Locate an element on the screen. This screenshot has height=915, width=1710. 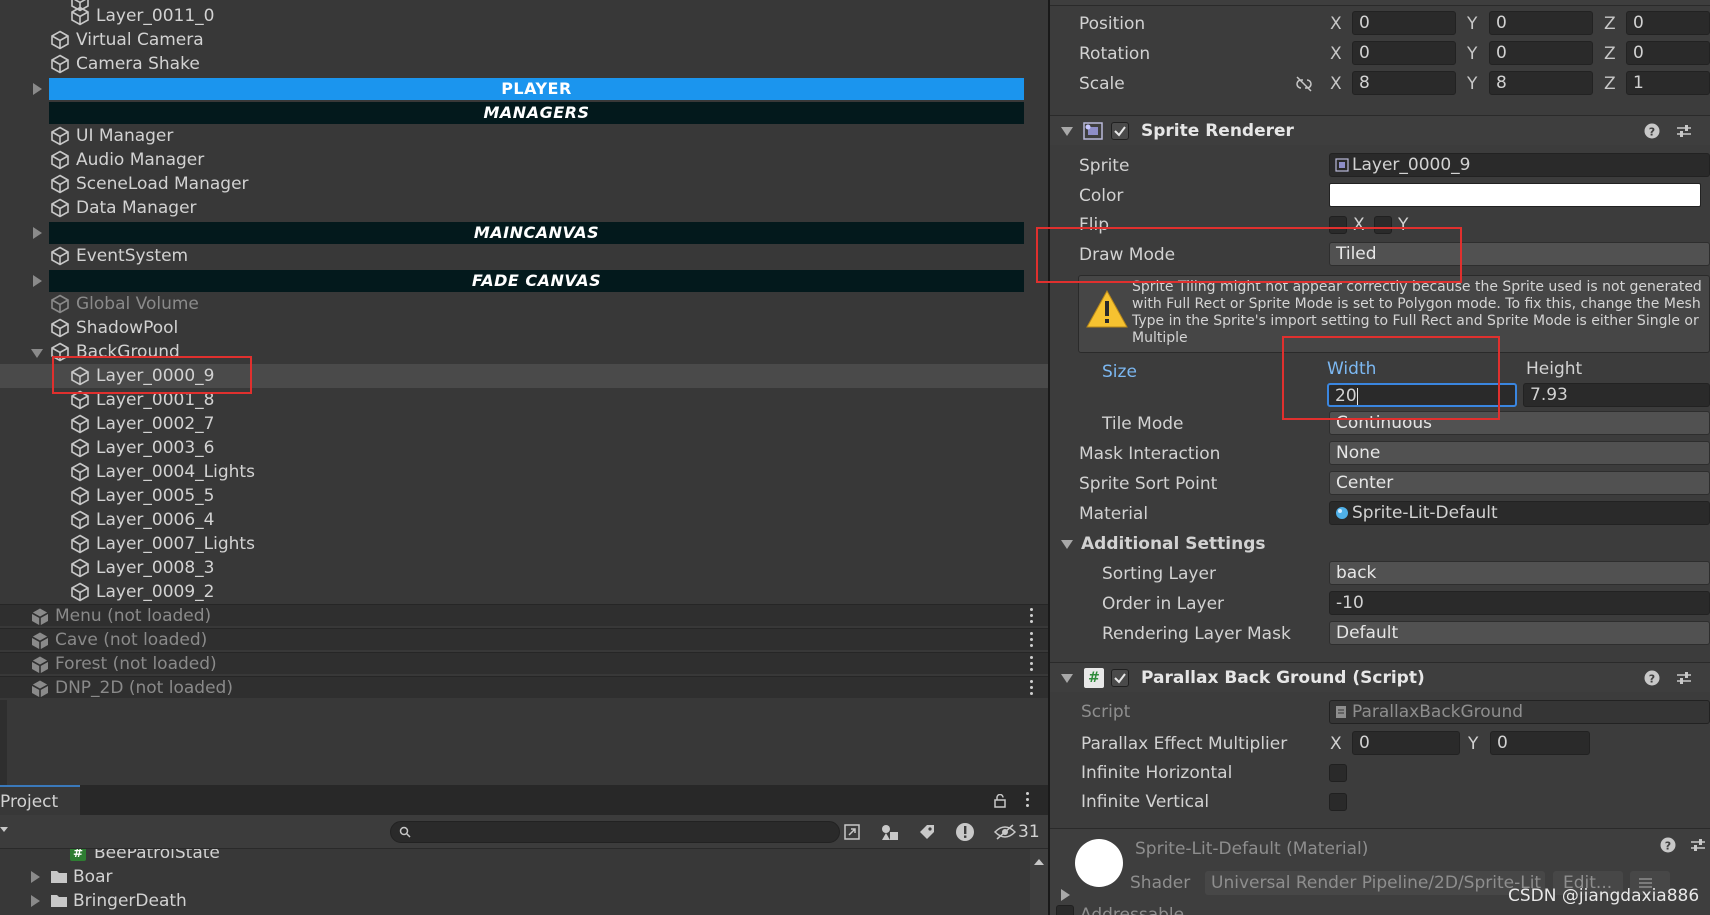
multiplier-y-input: 0 is located at coordinates (1540, 743).